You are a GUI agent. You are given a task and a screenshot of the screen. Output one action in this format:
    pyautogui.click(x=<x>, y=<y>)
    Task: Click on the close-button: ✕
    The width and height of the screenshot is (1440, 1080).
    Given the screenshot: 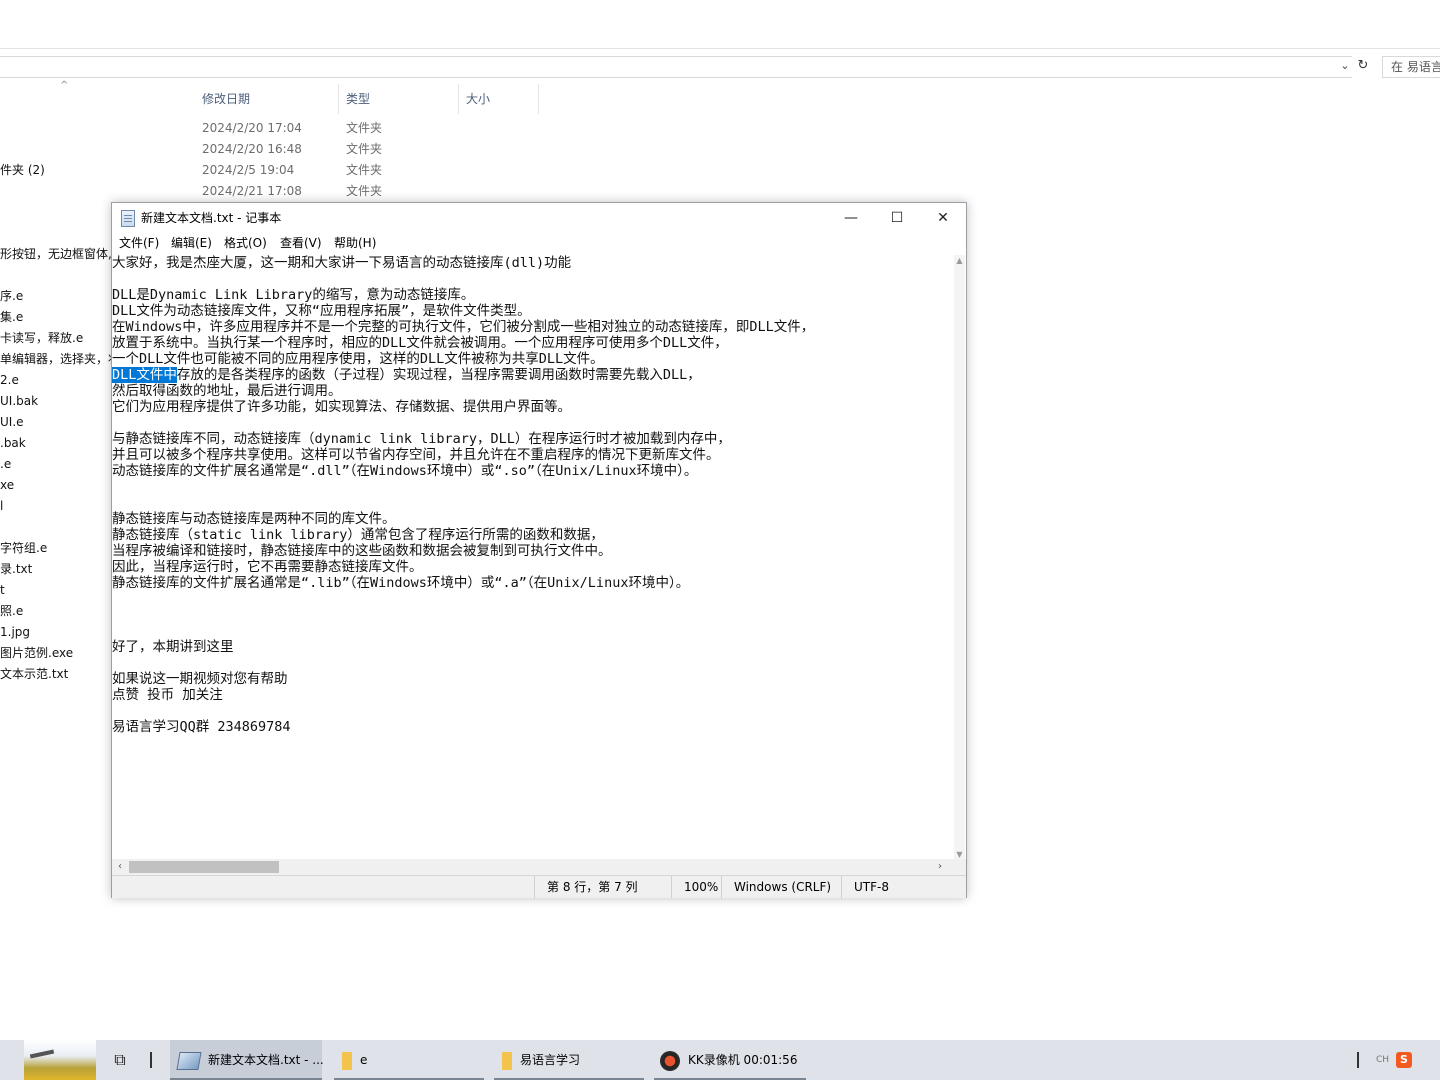 What is the action you would take?
    pyautogui.click(x=943, y=218)
    